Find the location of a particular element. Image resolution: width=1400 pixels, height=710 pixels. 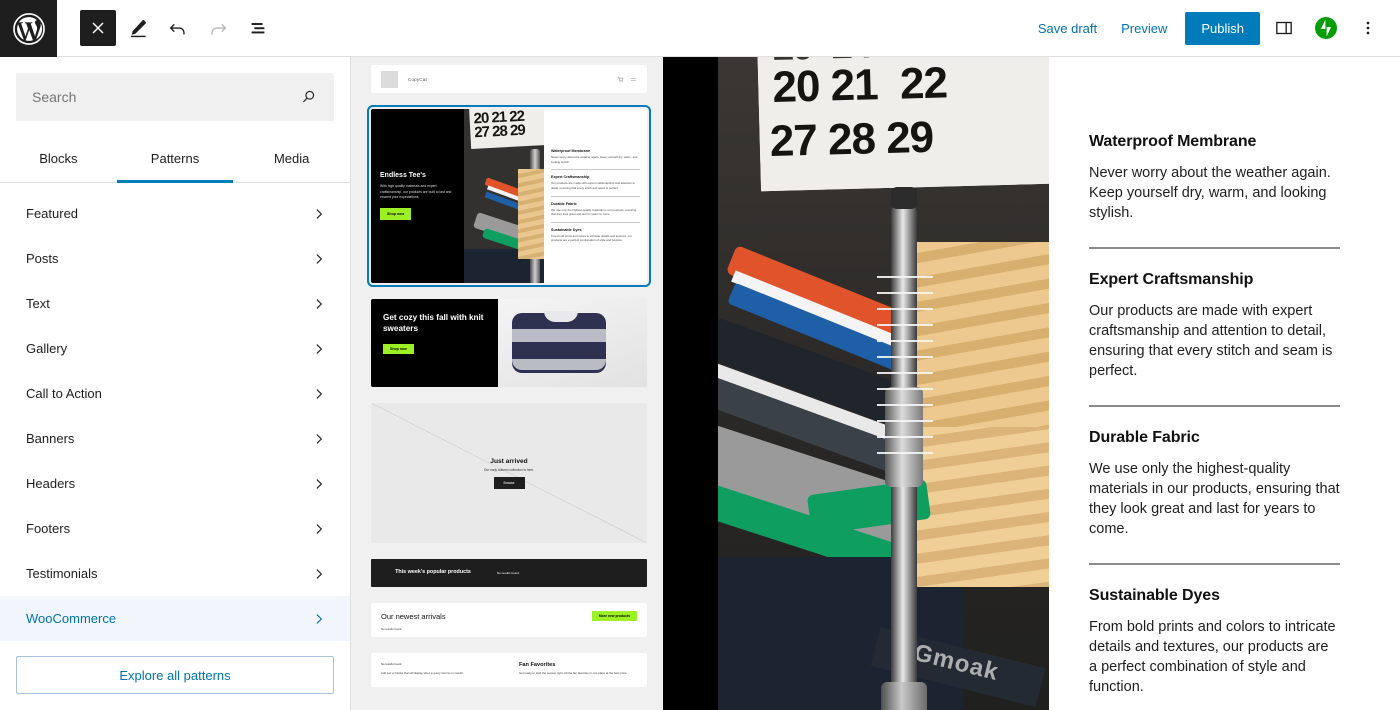

close-button is located at coordinates (98, 28).